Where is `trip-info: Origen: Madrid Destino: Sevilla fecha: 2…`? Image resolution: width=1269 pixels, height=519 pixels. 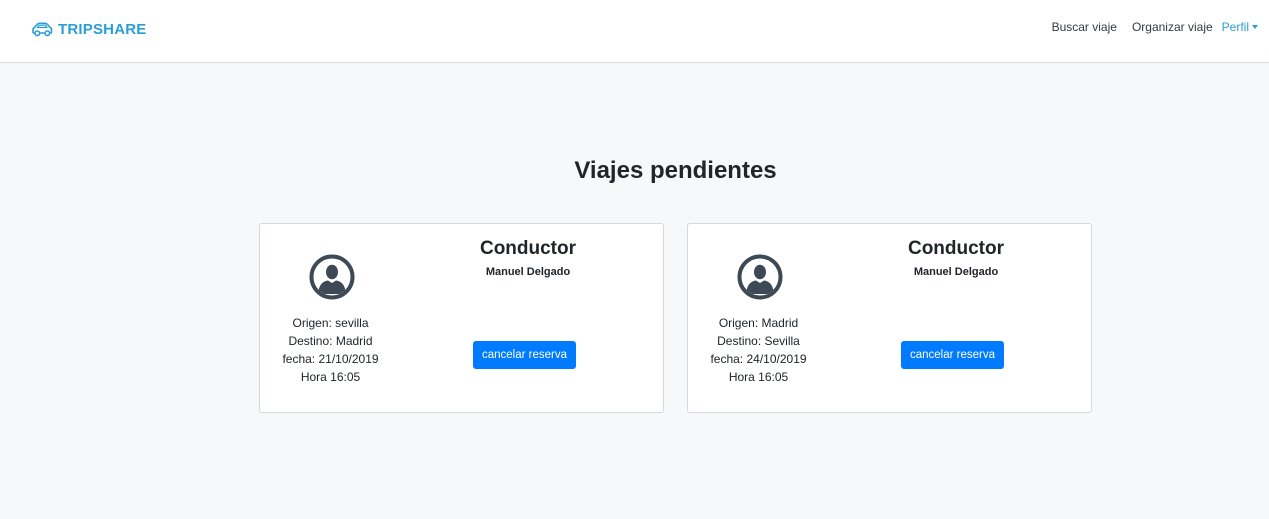 trip-info: Origen: Madrid Destino: Sevilla fecha: 2… is located at coordinates (758, 350).